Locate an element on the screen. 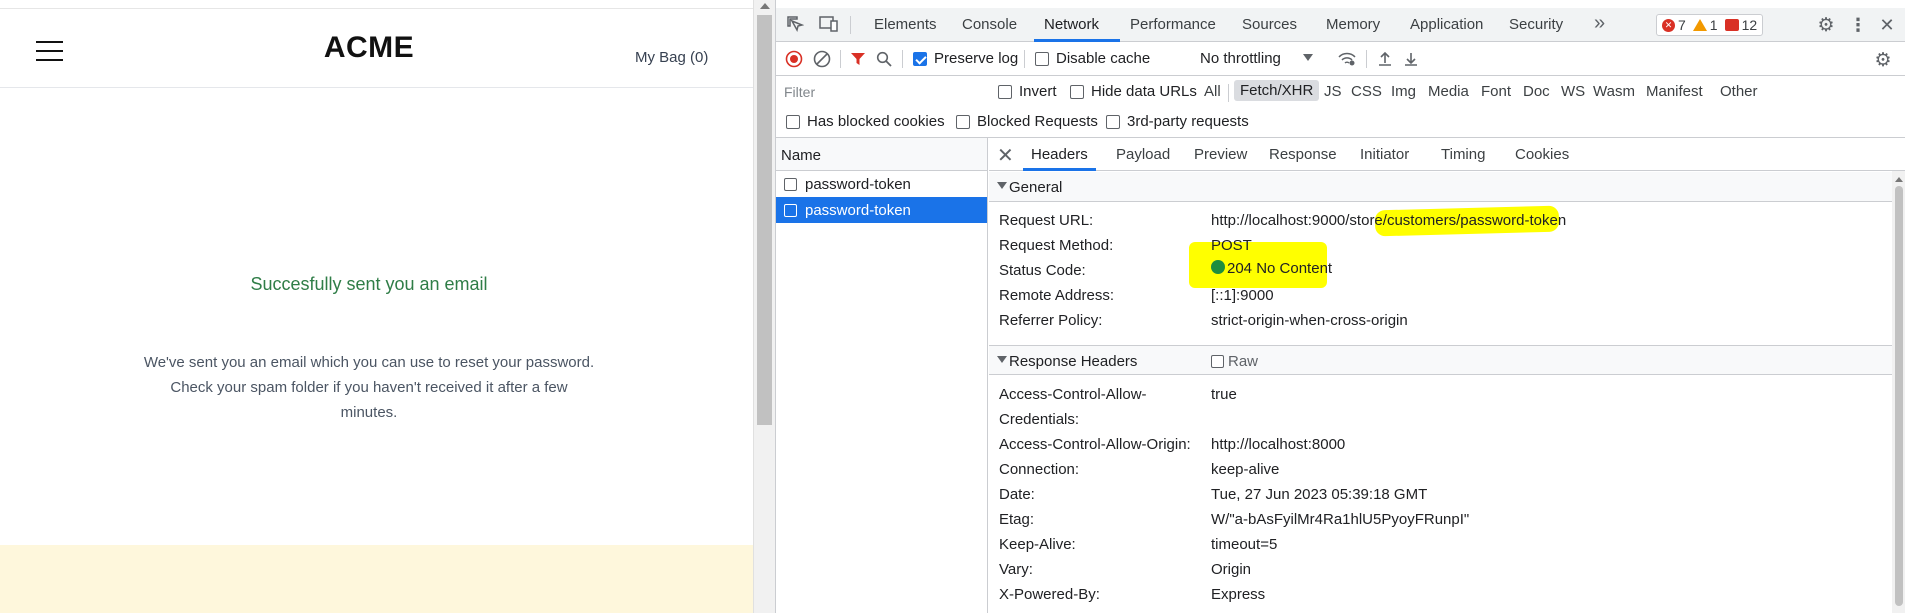  issues-counter: ✕ 7 1 12 is located at coordinates (1710, 25).